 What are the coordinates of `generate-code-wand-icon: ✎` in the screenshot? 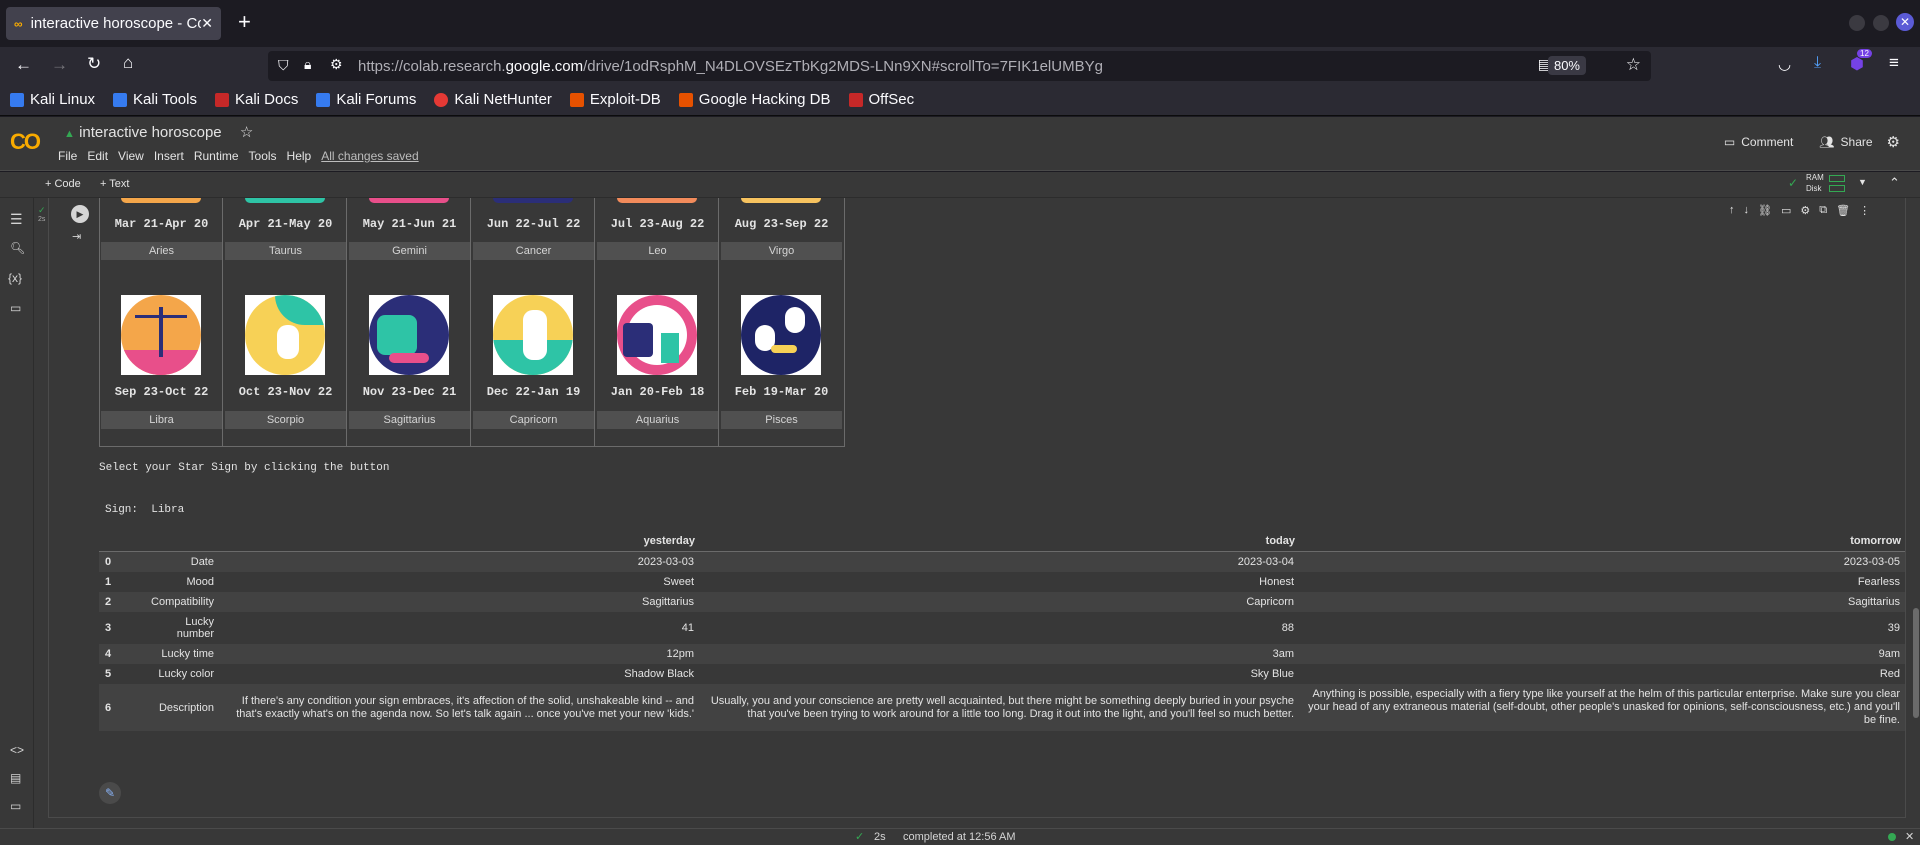 It's located at (110, 793).